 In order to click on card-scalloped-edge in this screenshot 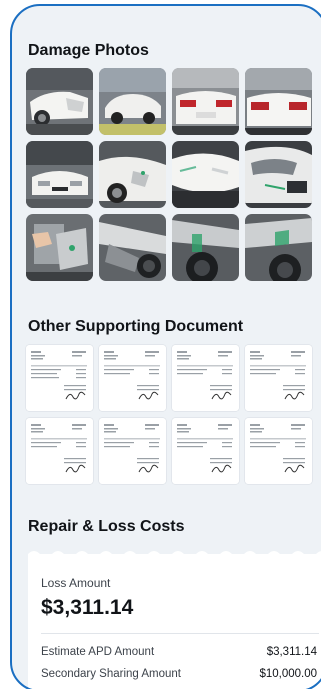, I will do `click(174, 556)`.